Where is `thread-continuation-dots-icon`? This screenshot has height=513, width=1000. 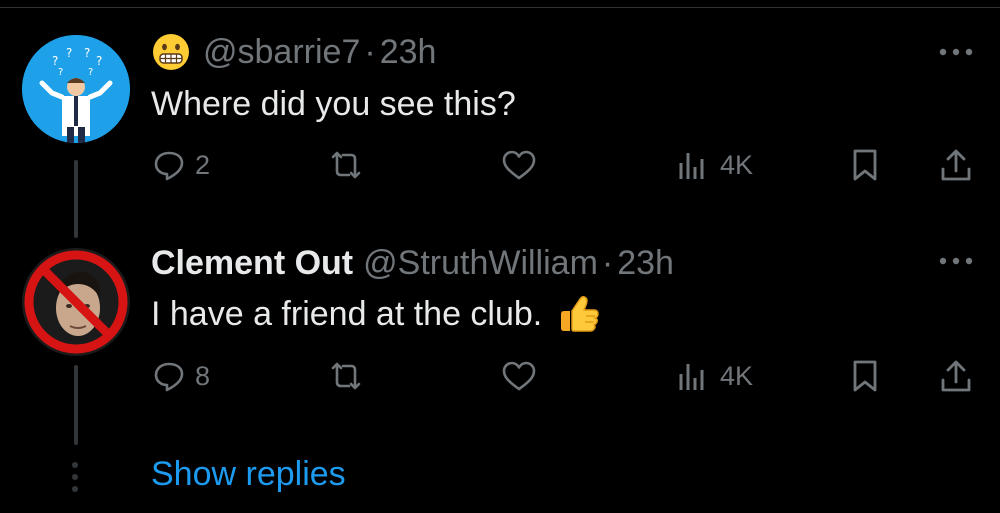 thread-continuation-dots-icon is located at coordinates (75, 477).